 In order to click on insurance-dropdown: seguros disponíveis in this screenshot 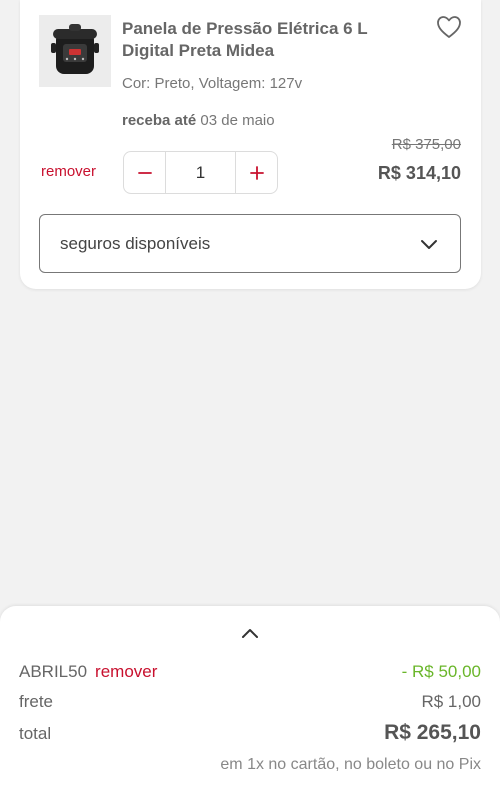, I will do `click(250, 243)`.